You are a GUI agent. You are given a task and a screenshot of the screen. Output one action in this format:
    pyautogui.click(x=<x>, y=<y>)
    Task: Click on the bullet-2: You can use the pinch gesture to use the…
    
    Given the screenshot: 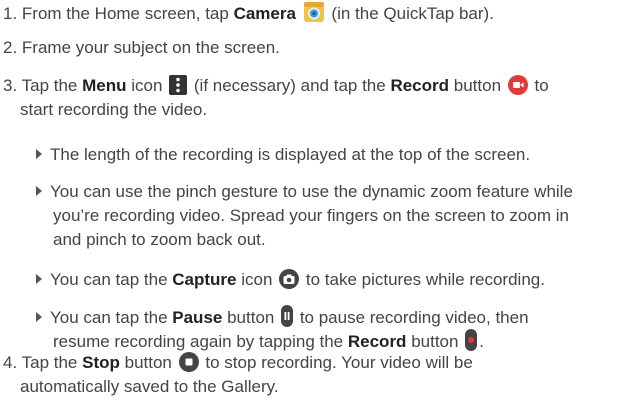 What is the action you would take?
    pyautogui.click(x=304, y=192)
    